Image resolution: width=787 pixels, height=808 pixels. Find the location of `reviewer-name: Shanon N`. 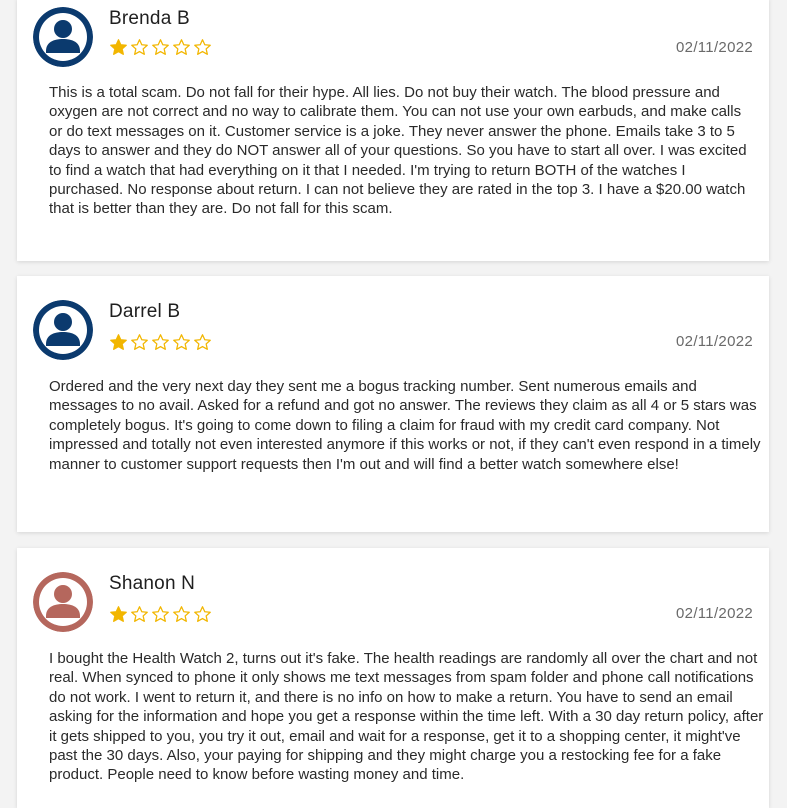

reviewer-name: Shanon N is located at coordinates (152, 583).